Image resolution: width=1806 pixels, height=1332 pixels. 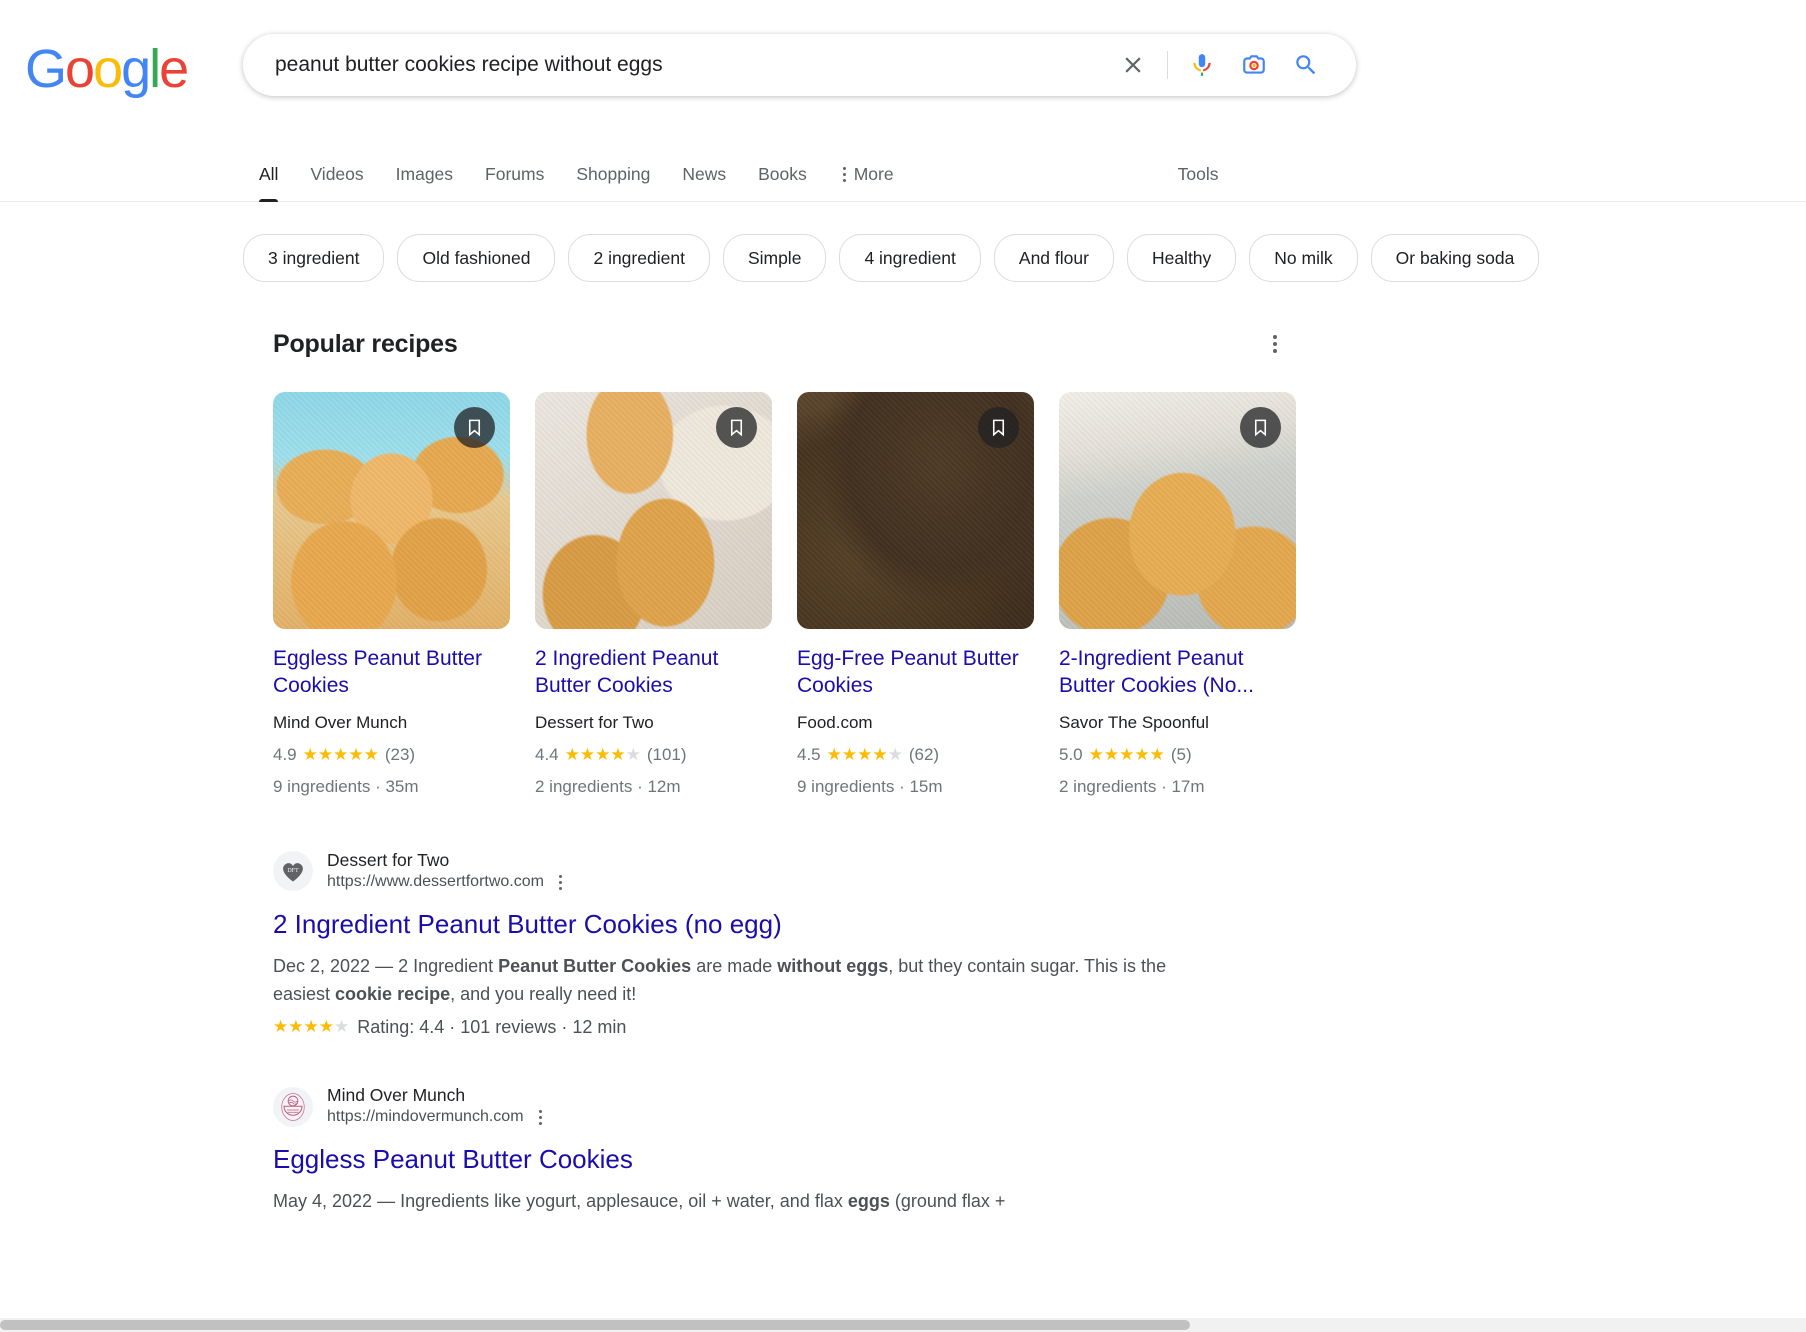 What do you see at coordinates (388, 859) in the screenshot?
I see `result-site-name: Dessert for Two` at bounding box center [388, 859].